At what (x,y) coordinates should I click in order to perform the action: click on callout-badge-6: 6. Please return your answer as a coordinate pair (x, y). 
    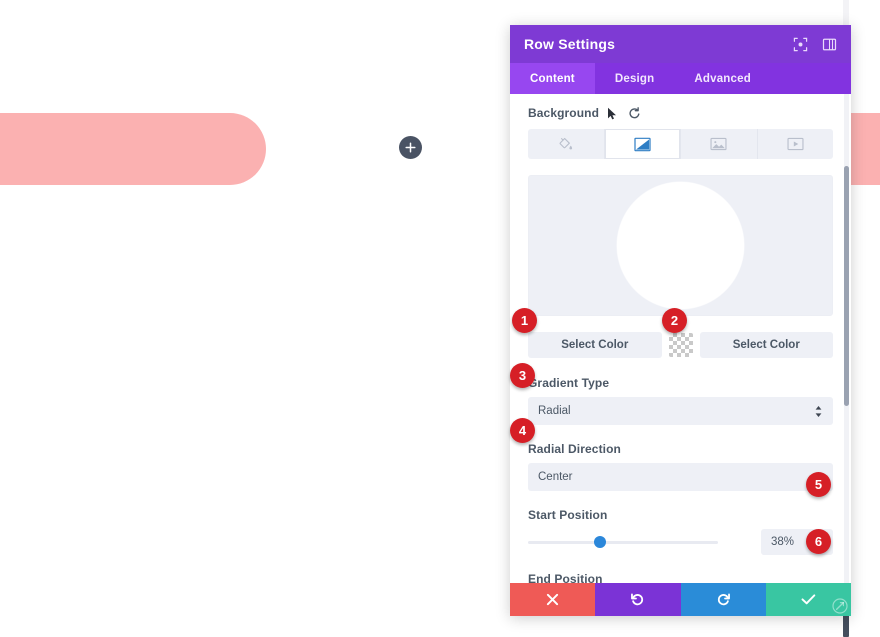
    Looking at the image, I should click on (818, 541).